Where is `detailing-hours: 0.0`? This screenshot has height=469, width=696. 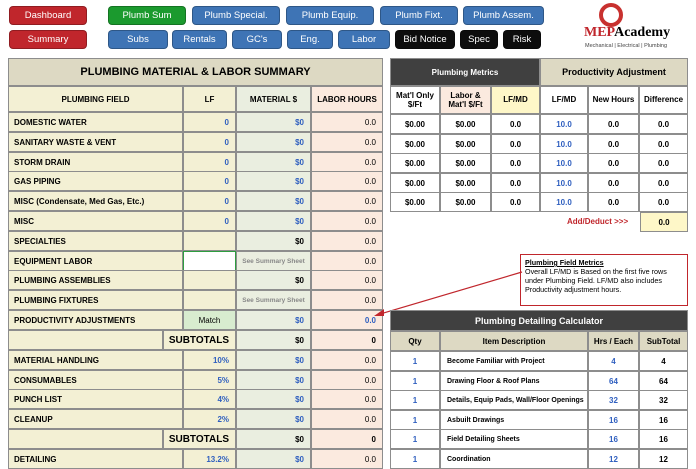 detailing-hours: 0.0 is located at coordinates (347, 459).